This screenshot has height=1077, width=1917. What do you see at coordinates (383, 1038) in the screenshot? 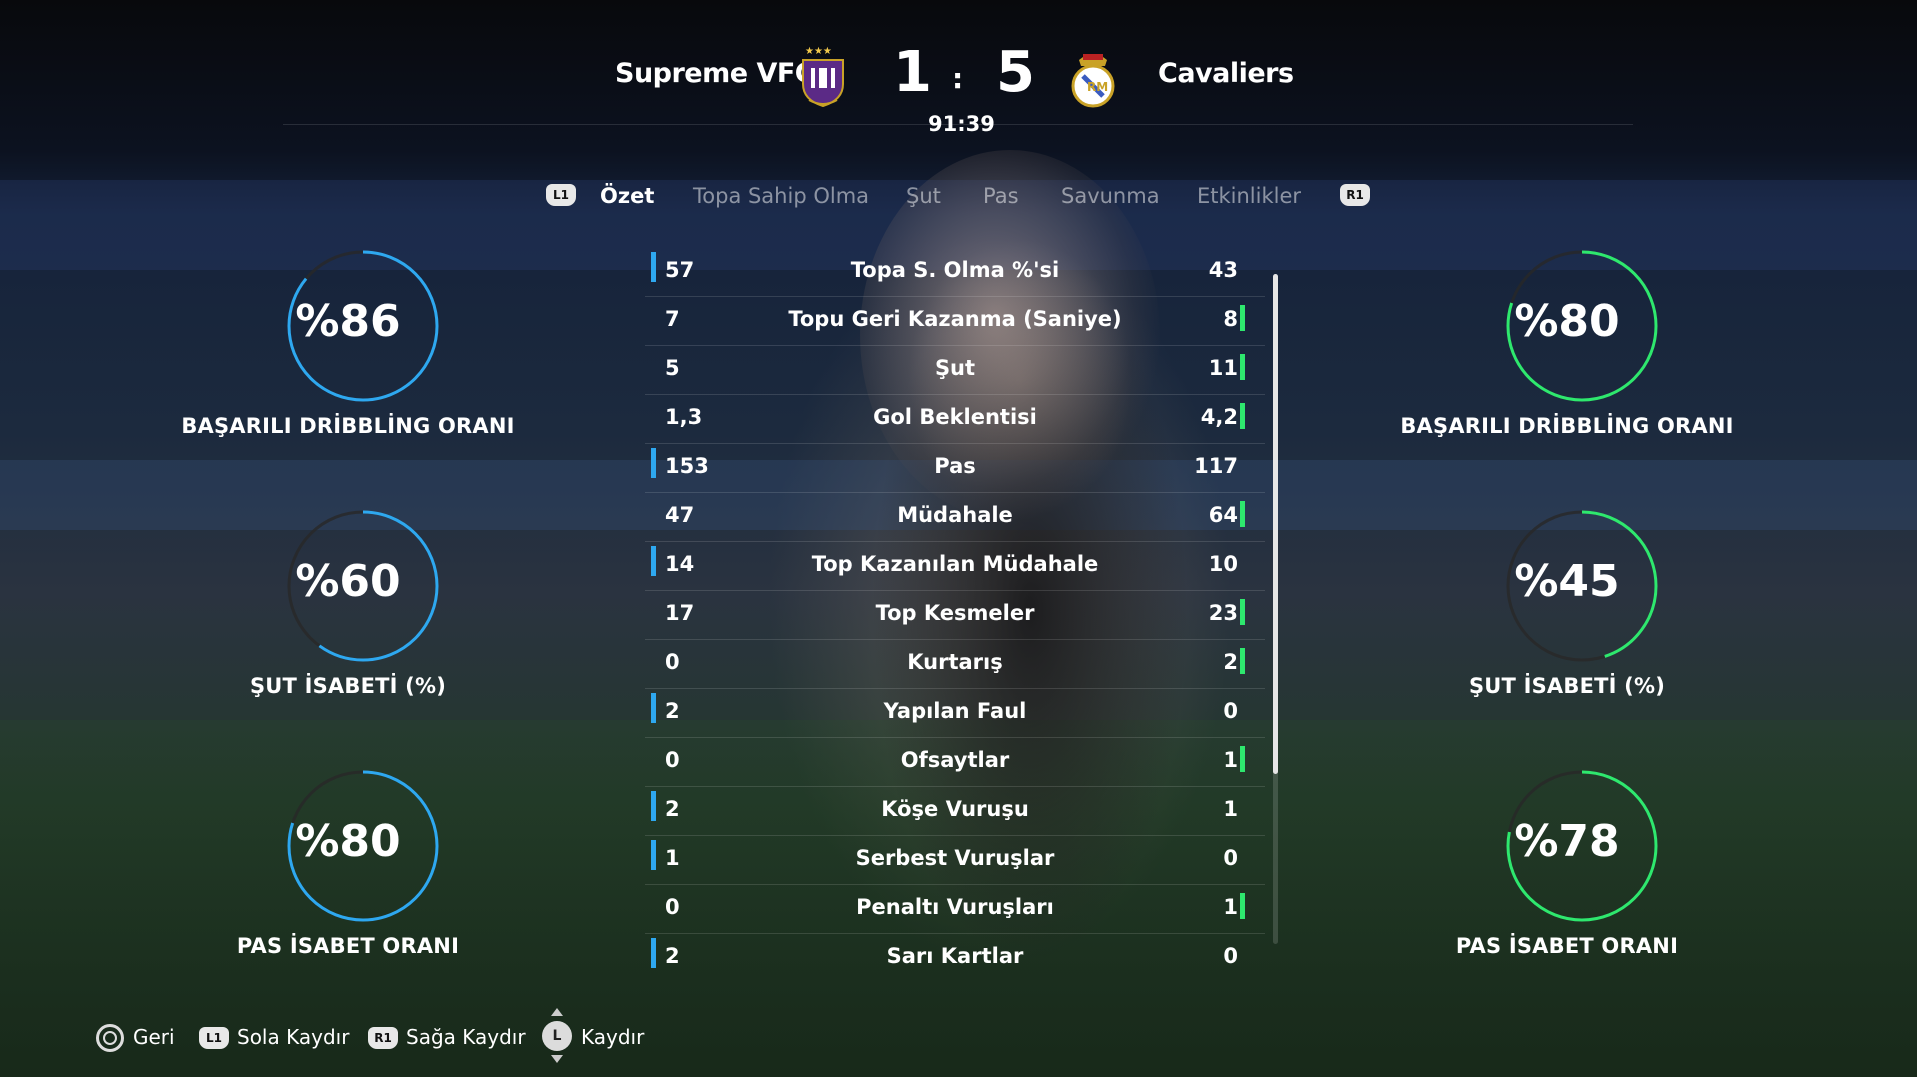
I see `r1-hint-icon: R1` at bounding box center [383, 1038].